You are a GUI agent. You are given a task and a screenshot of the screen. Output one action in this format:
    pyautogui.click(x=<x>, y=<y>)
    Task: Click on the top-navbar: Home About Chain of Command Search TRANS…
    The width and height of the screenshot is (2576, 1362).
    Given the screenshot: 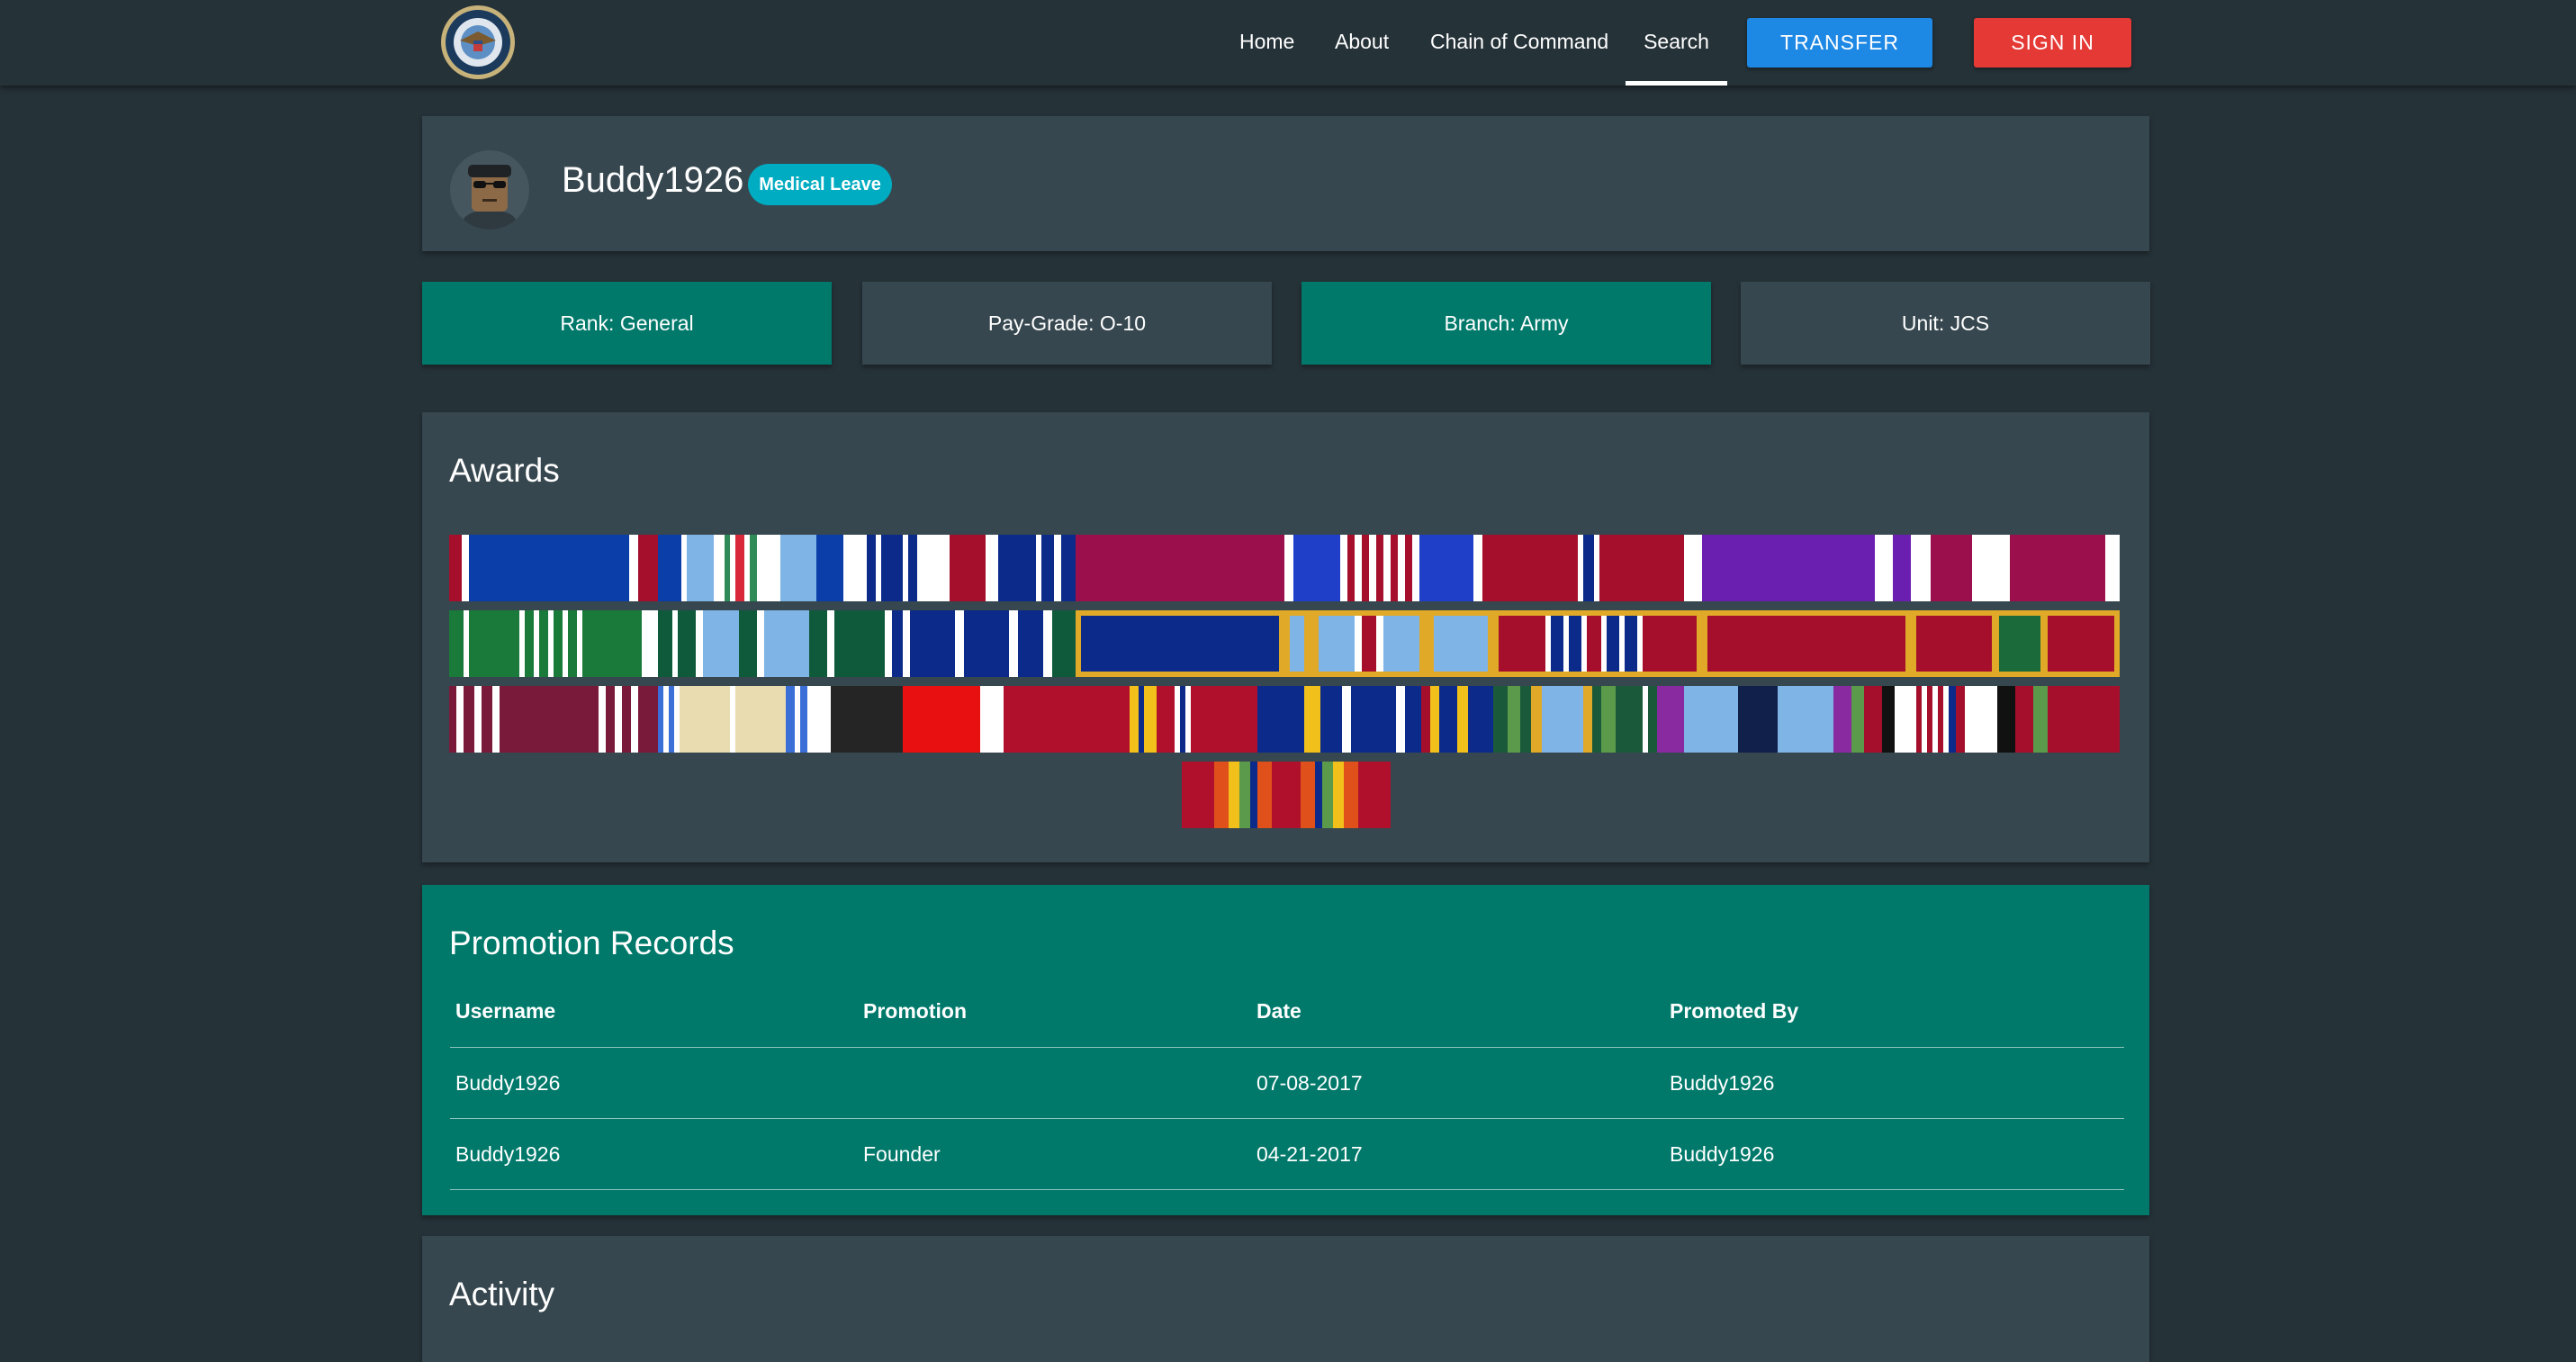 What is the action you would take?
    pyautogui.click(x=1288, y=43)
    